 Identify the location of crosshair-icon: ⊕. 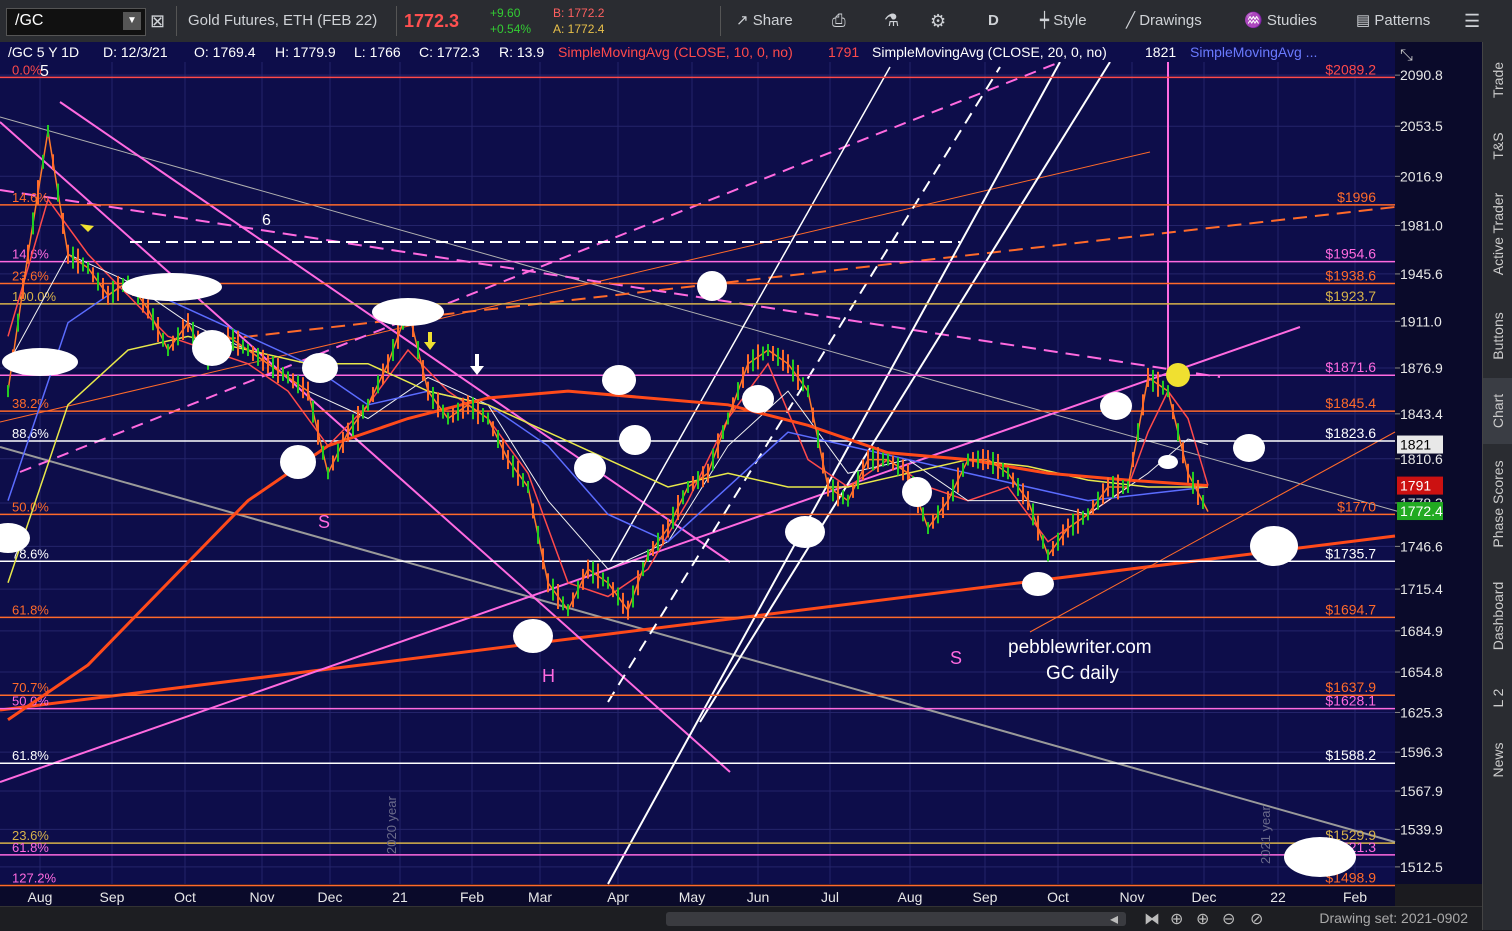
(1176, 919).